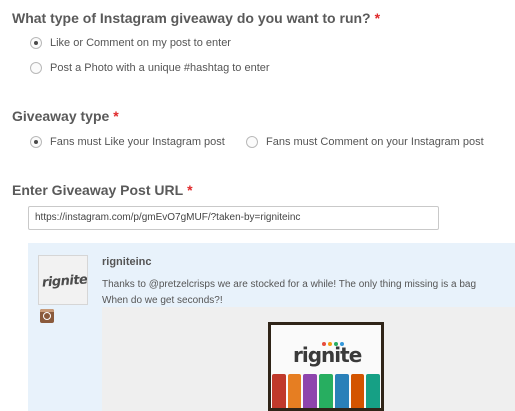  Describe the element at coordinates (36, 142) in the screenshot. I see `radio-fans-like` at that location.